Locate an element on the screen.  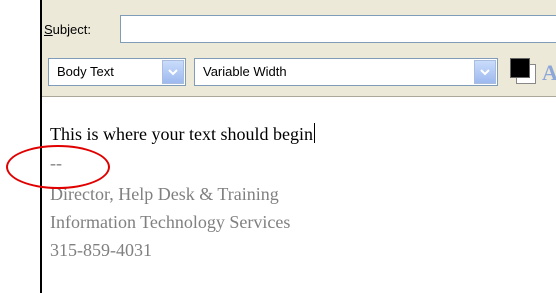
paragraph-style-select: Body Text is located at coordinates (117, 72).